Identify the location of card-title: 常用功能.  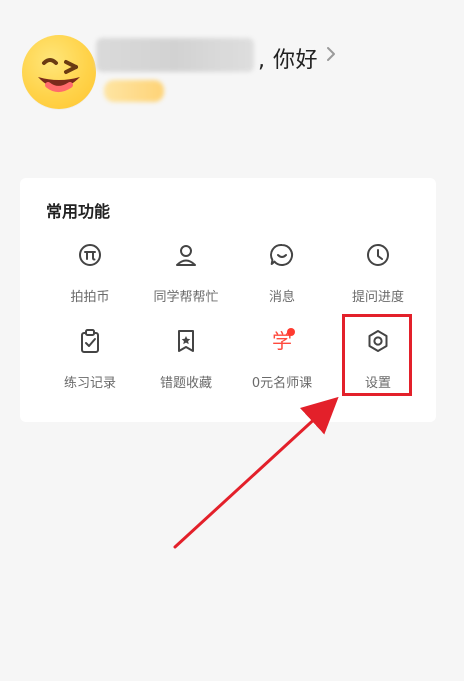
(78, 211).